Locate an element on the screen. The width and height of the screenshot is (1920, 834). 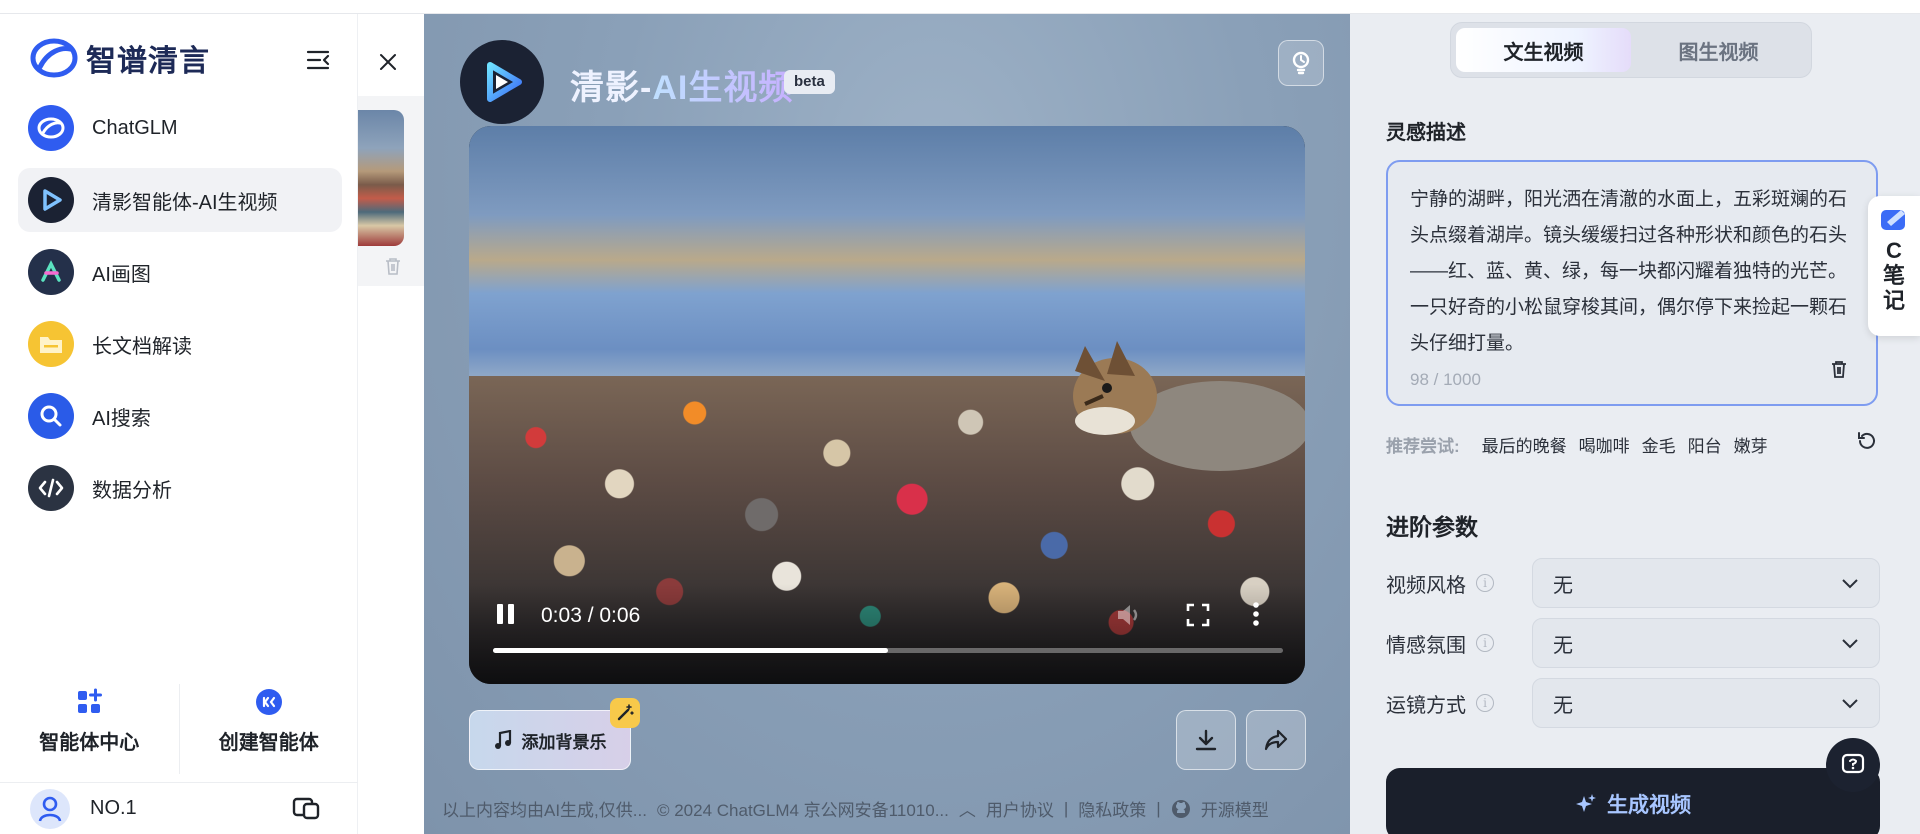
video-controls is located at coordinates (887, 634).